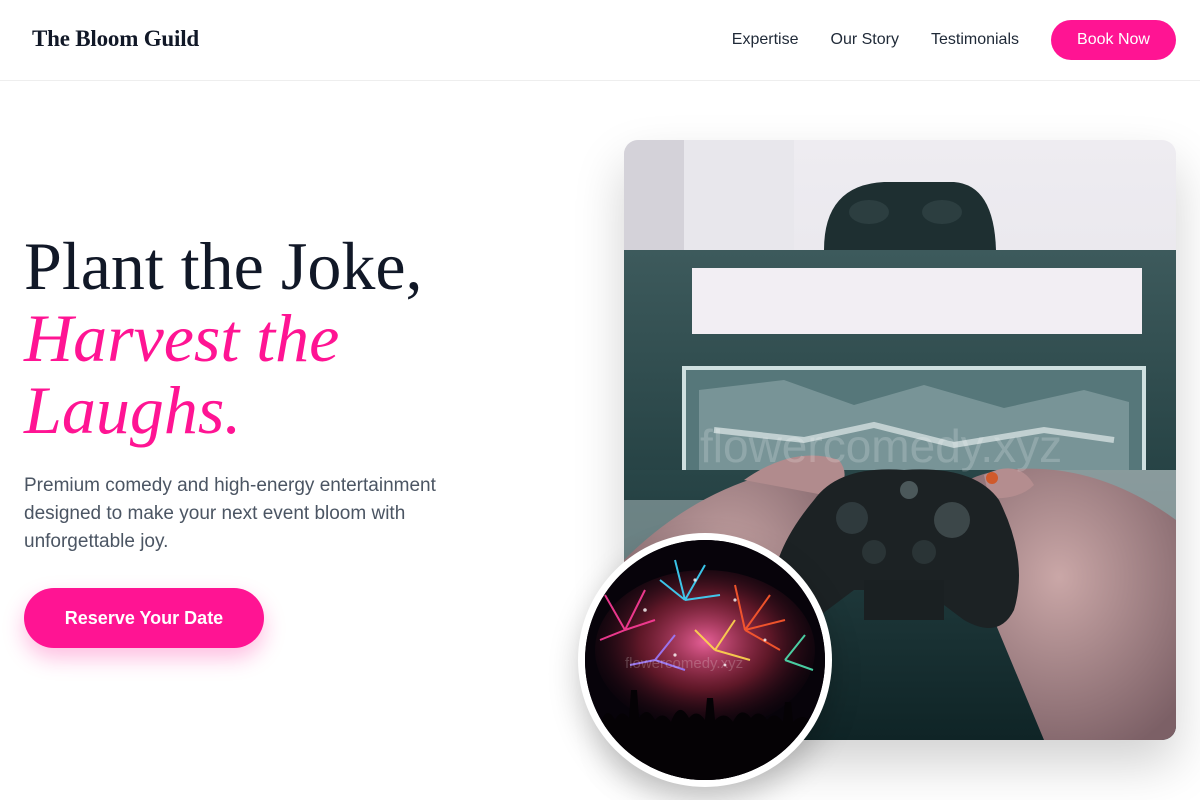 The height and width of the screenshot is (800, 1200). I want to click on hero-title-accent: Harvest the Laughs., so click(182, 374).